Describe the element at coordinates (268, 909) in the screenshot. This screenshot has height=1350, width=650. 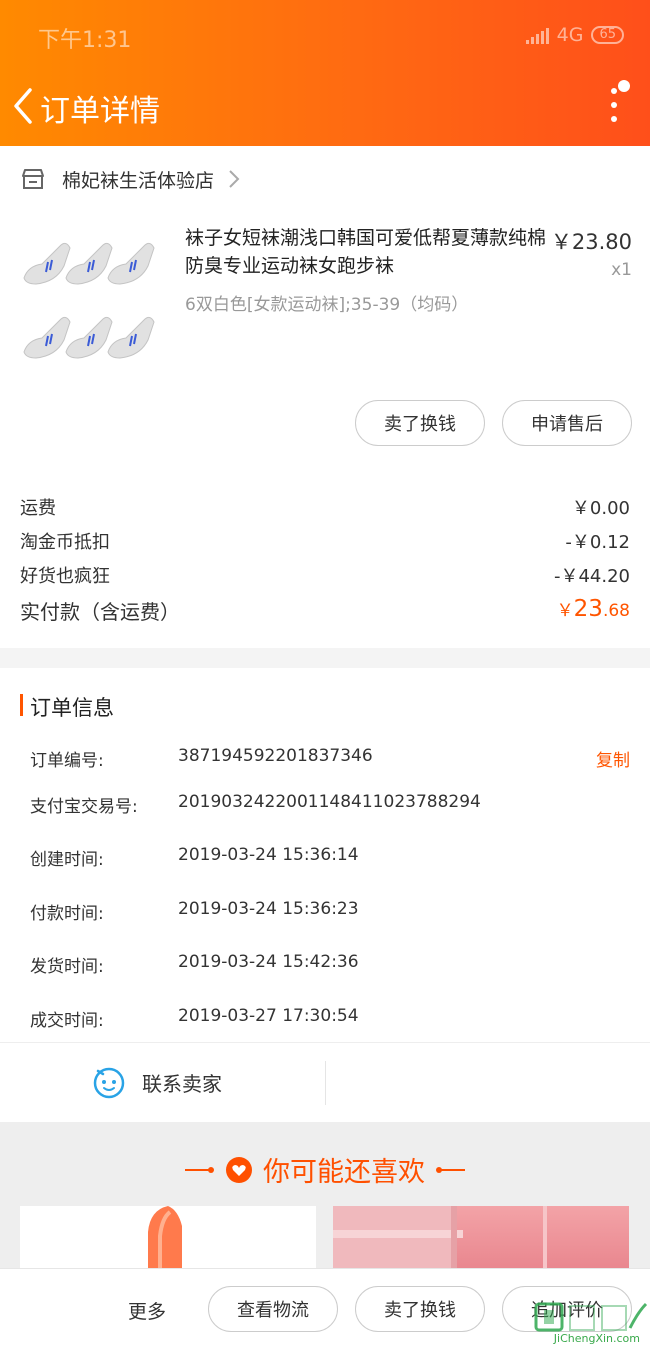
I see `info-value: 2019-03-24 15:36:23` at that location.